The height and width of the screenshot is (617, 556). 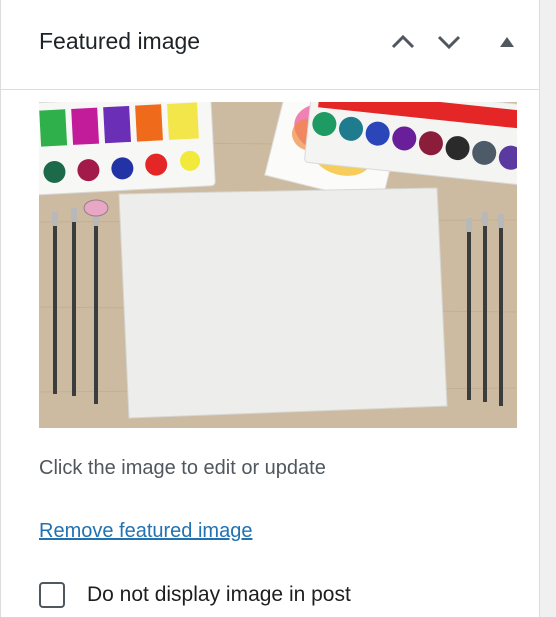 I want to click on move-up-button, so click(x=403, y=42).